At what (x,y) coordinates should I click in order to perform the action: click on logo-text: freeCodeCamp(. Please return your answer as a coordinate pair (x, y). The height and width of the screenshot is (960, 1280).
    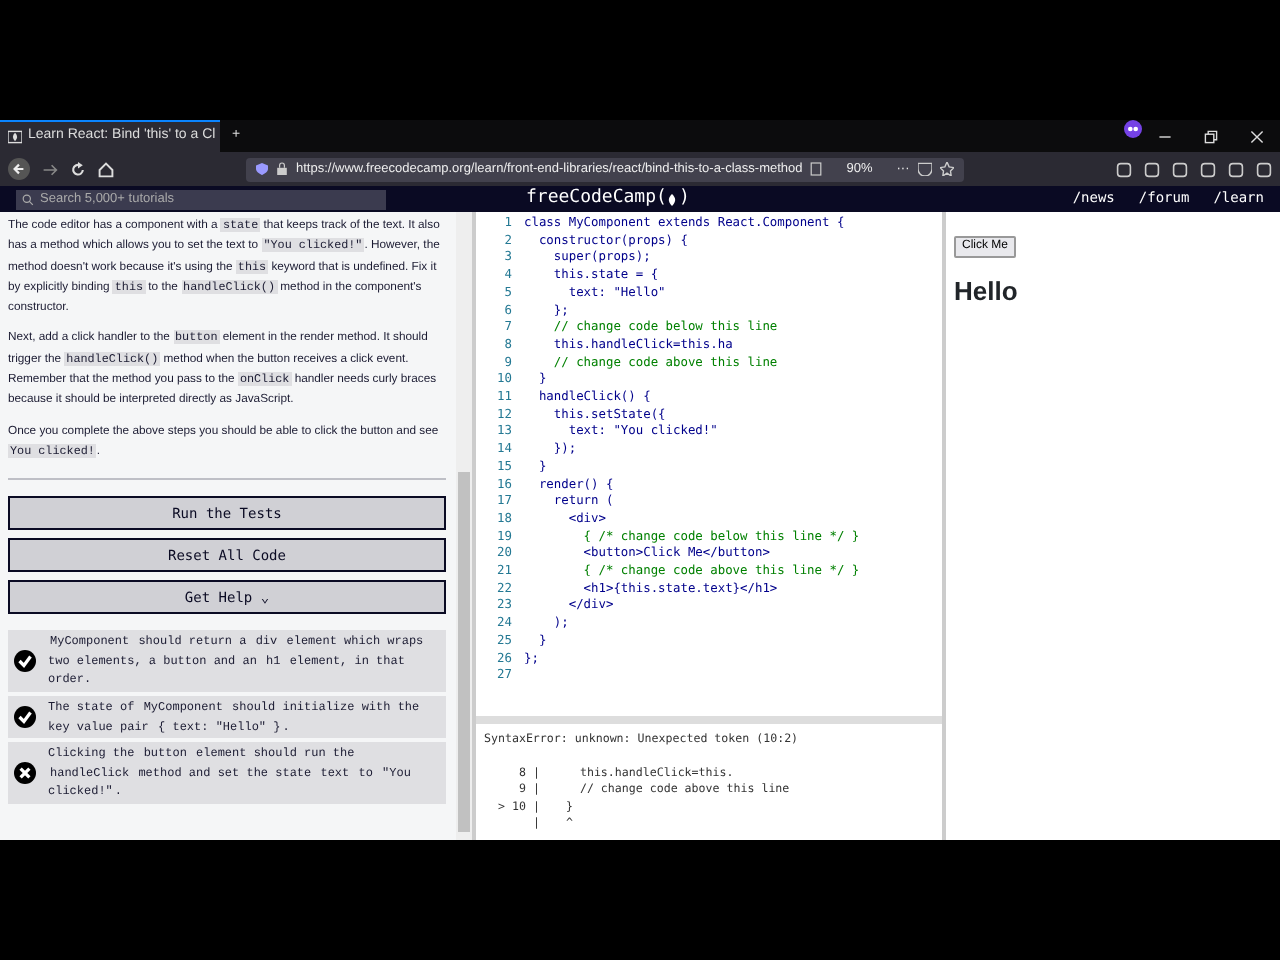
    Looking at the image, I should click on (596, 199).